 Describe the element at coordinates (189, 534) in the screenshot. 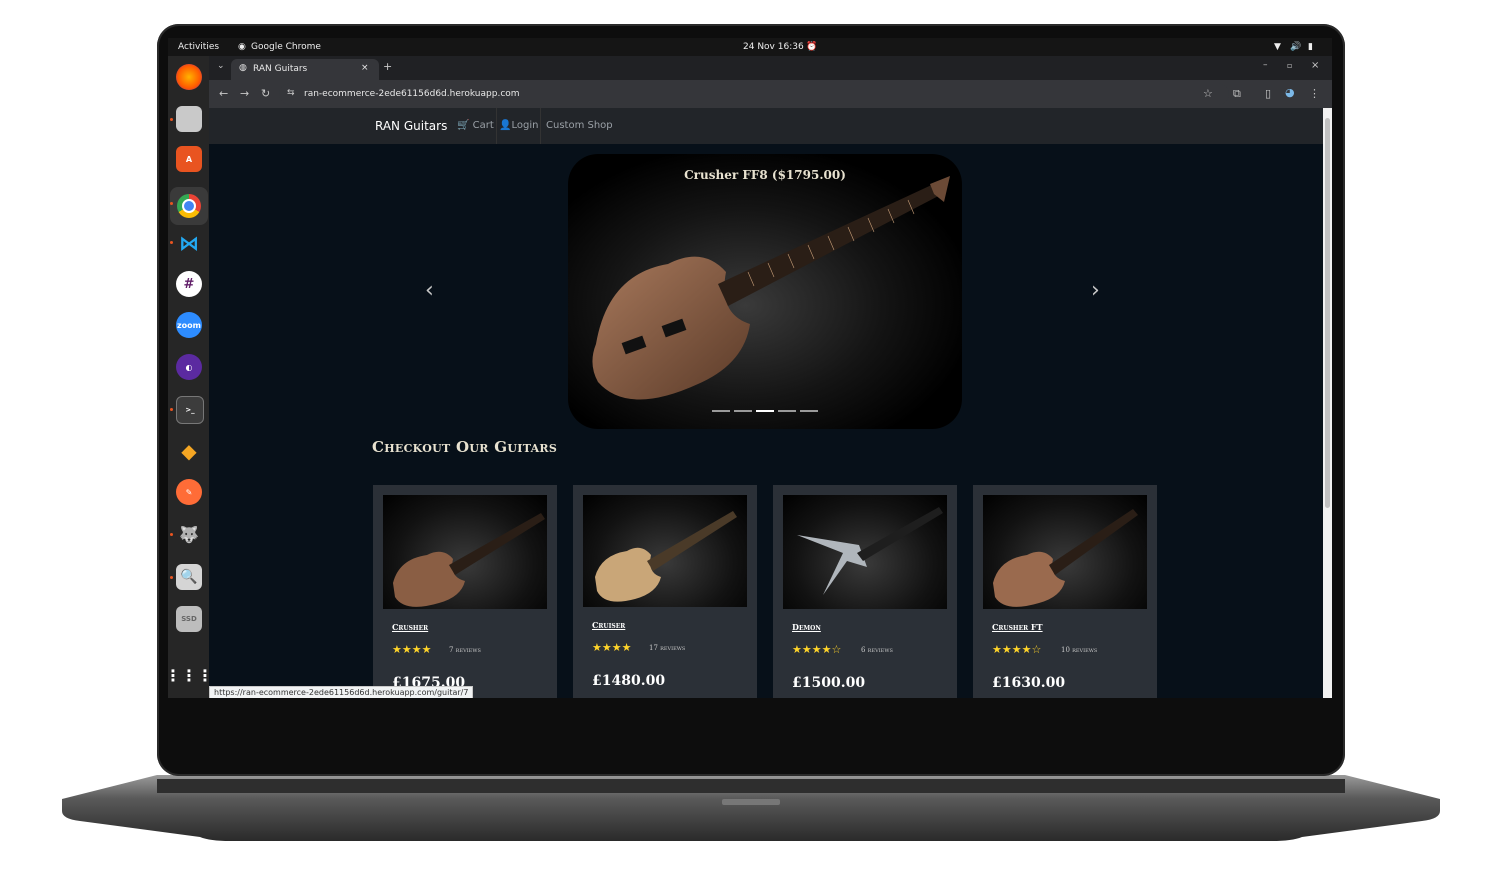

I see `gimp-icon: 🐺` at that location.